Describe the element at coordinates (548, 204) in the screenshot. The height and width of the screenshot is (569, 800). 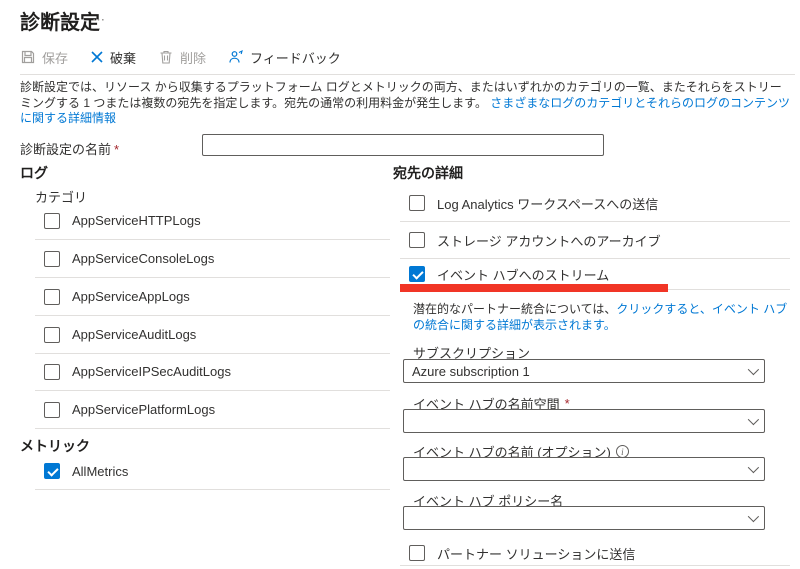
I see `checkbox-label: Log Analytics ワークスペースへの送信` at that location.